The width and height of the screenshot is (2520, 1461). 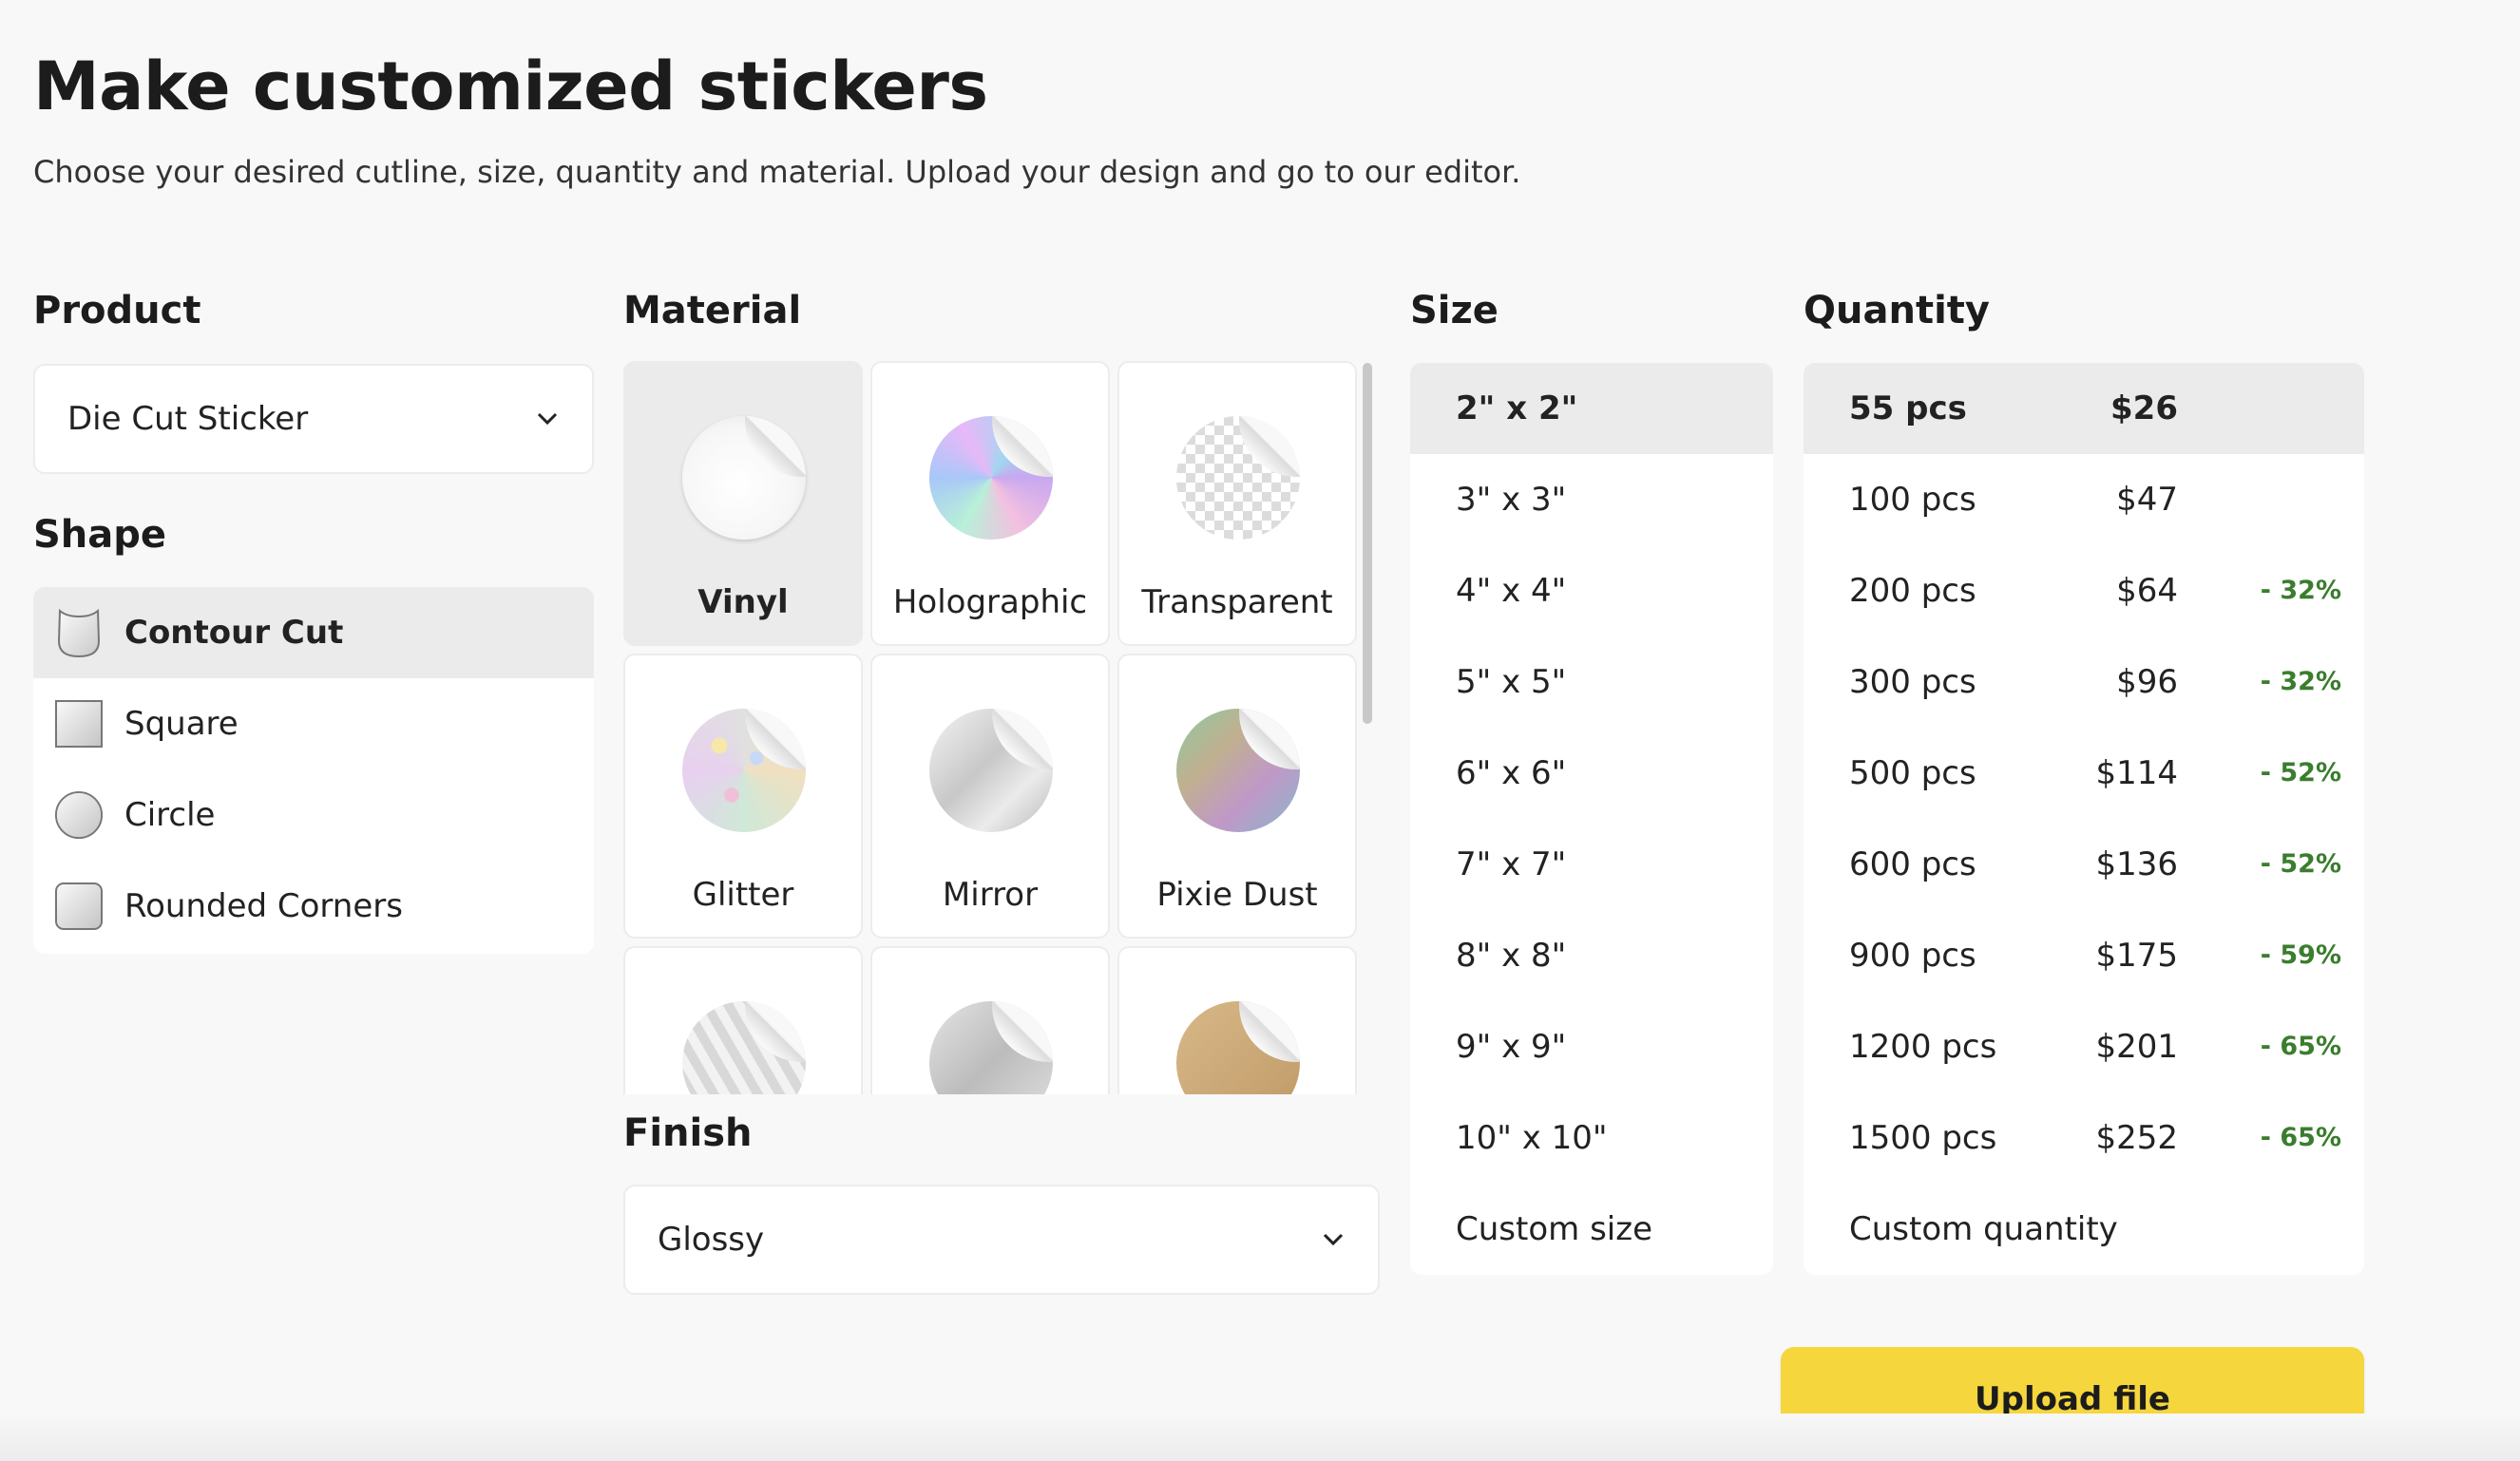 I want to click on transparent-swatch, so click(x=1238, y=478).